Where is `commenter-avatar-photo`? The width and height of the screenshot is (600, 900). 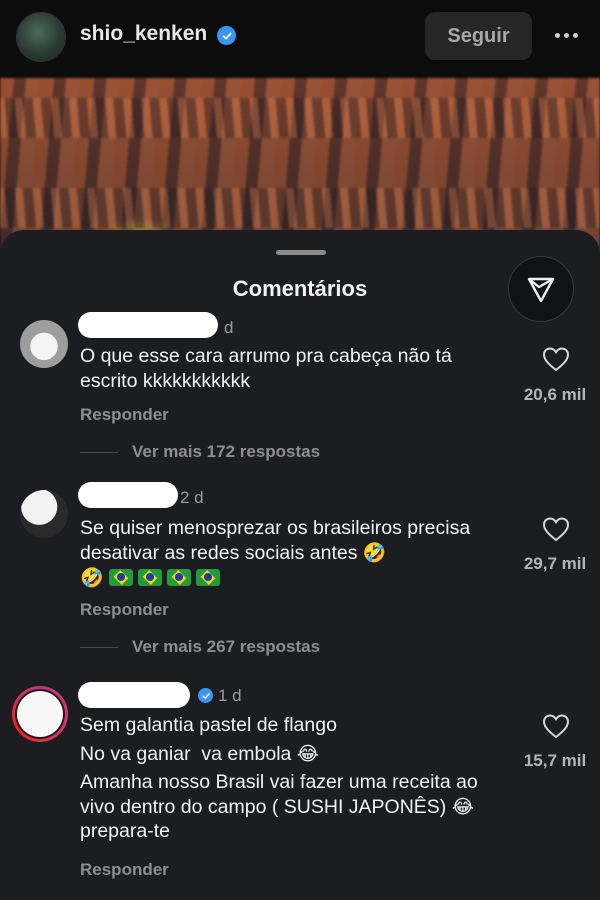
commenter-avatar-photo is located at coordinates (40, 714).